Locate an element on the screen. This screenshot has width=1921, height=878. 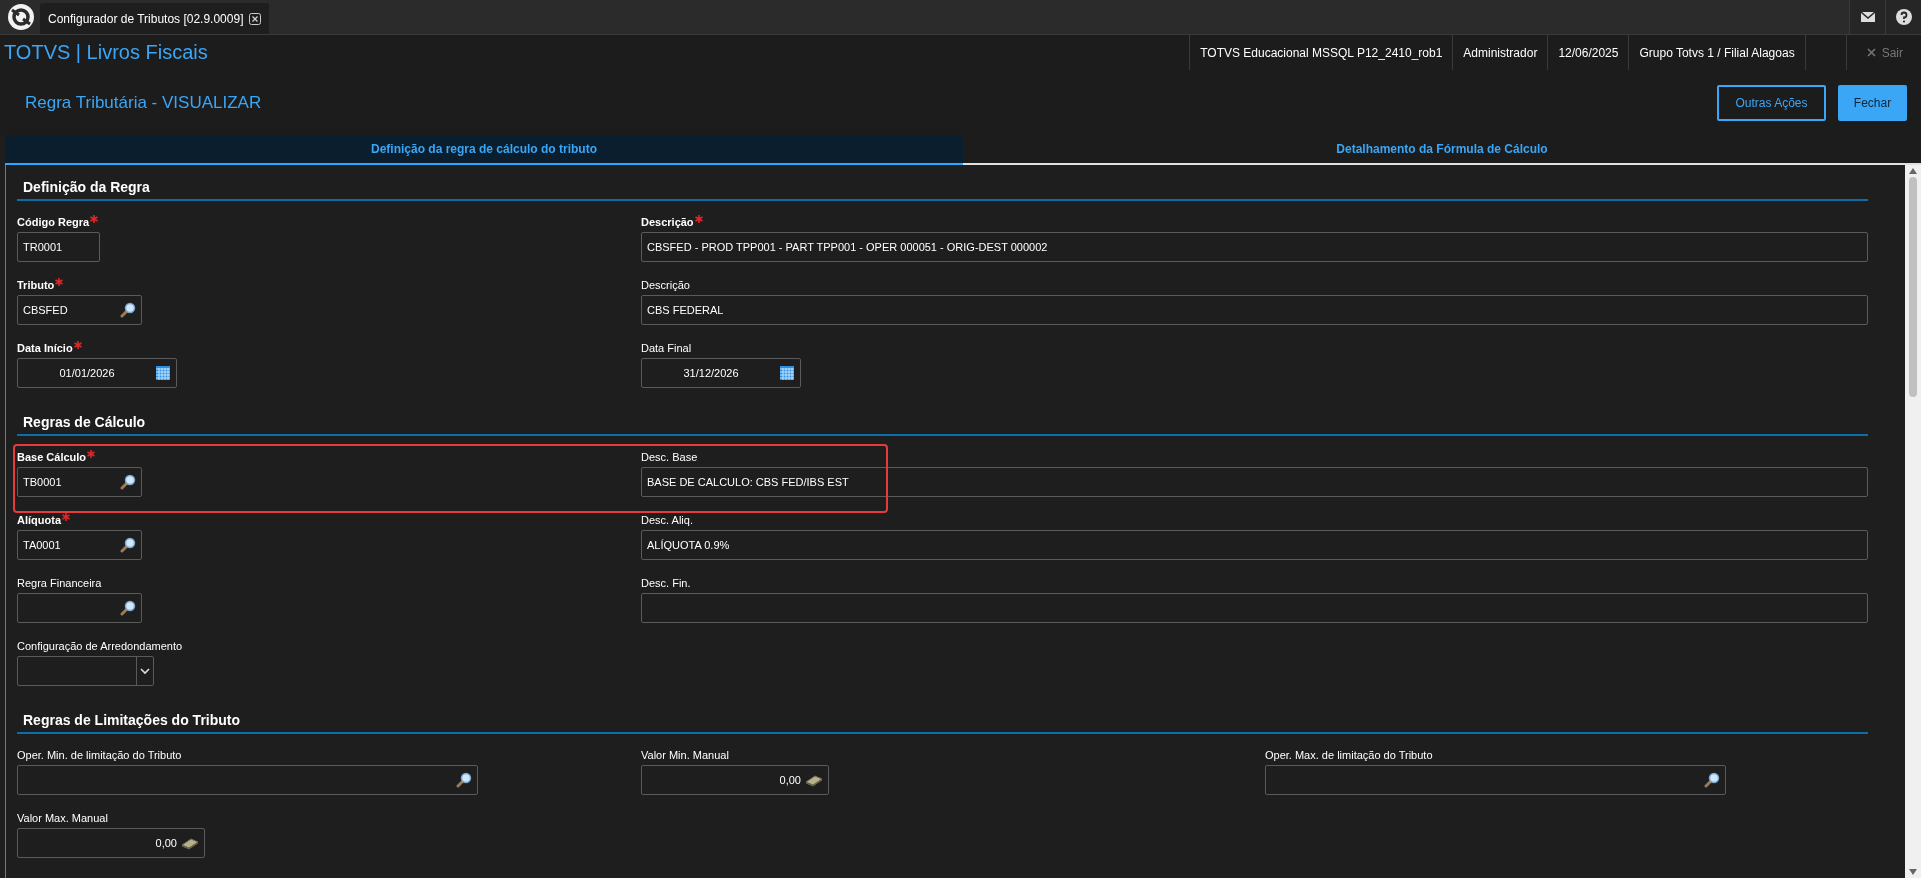
input-field: TA0001 is located at coordinates (79, 545).